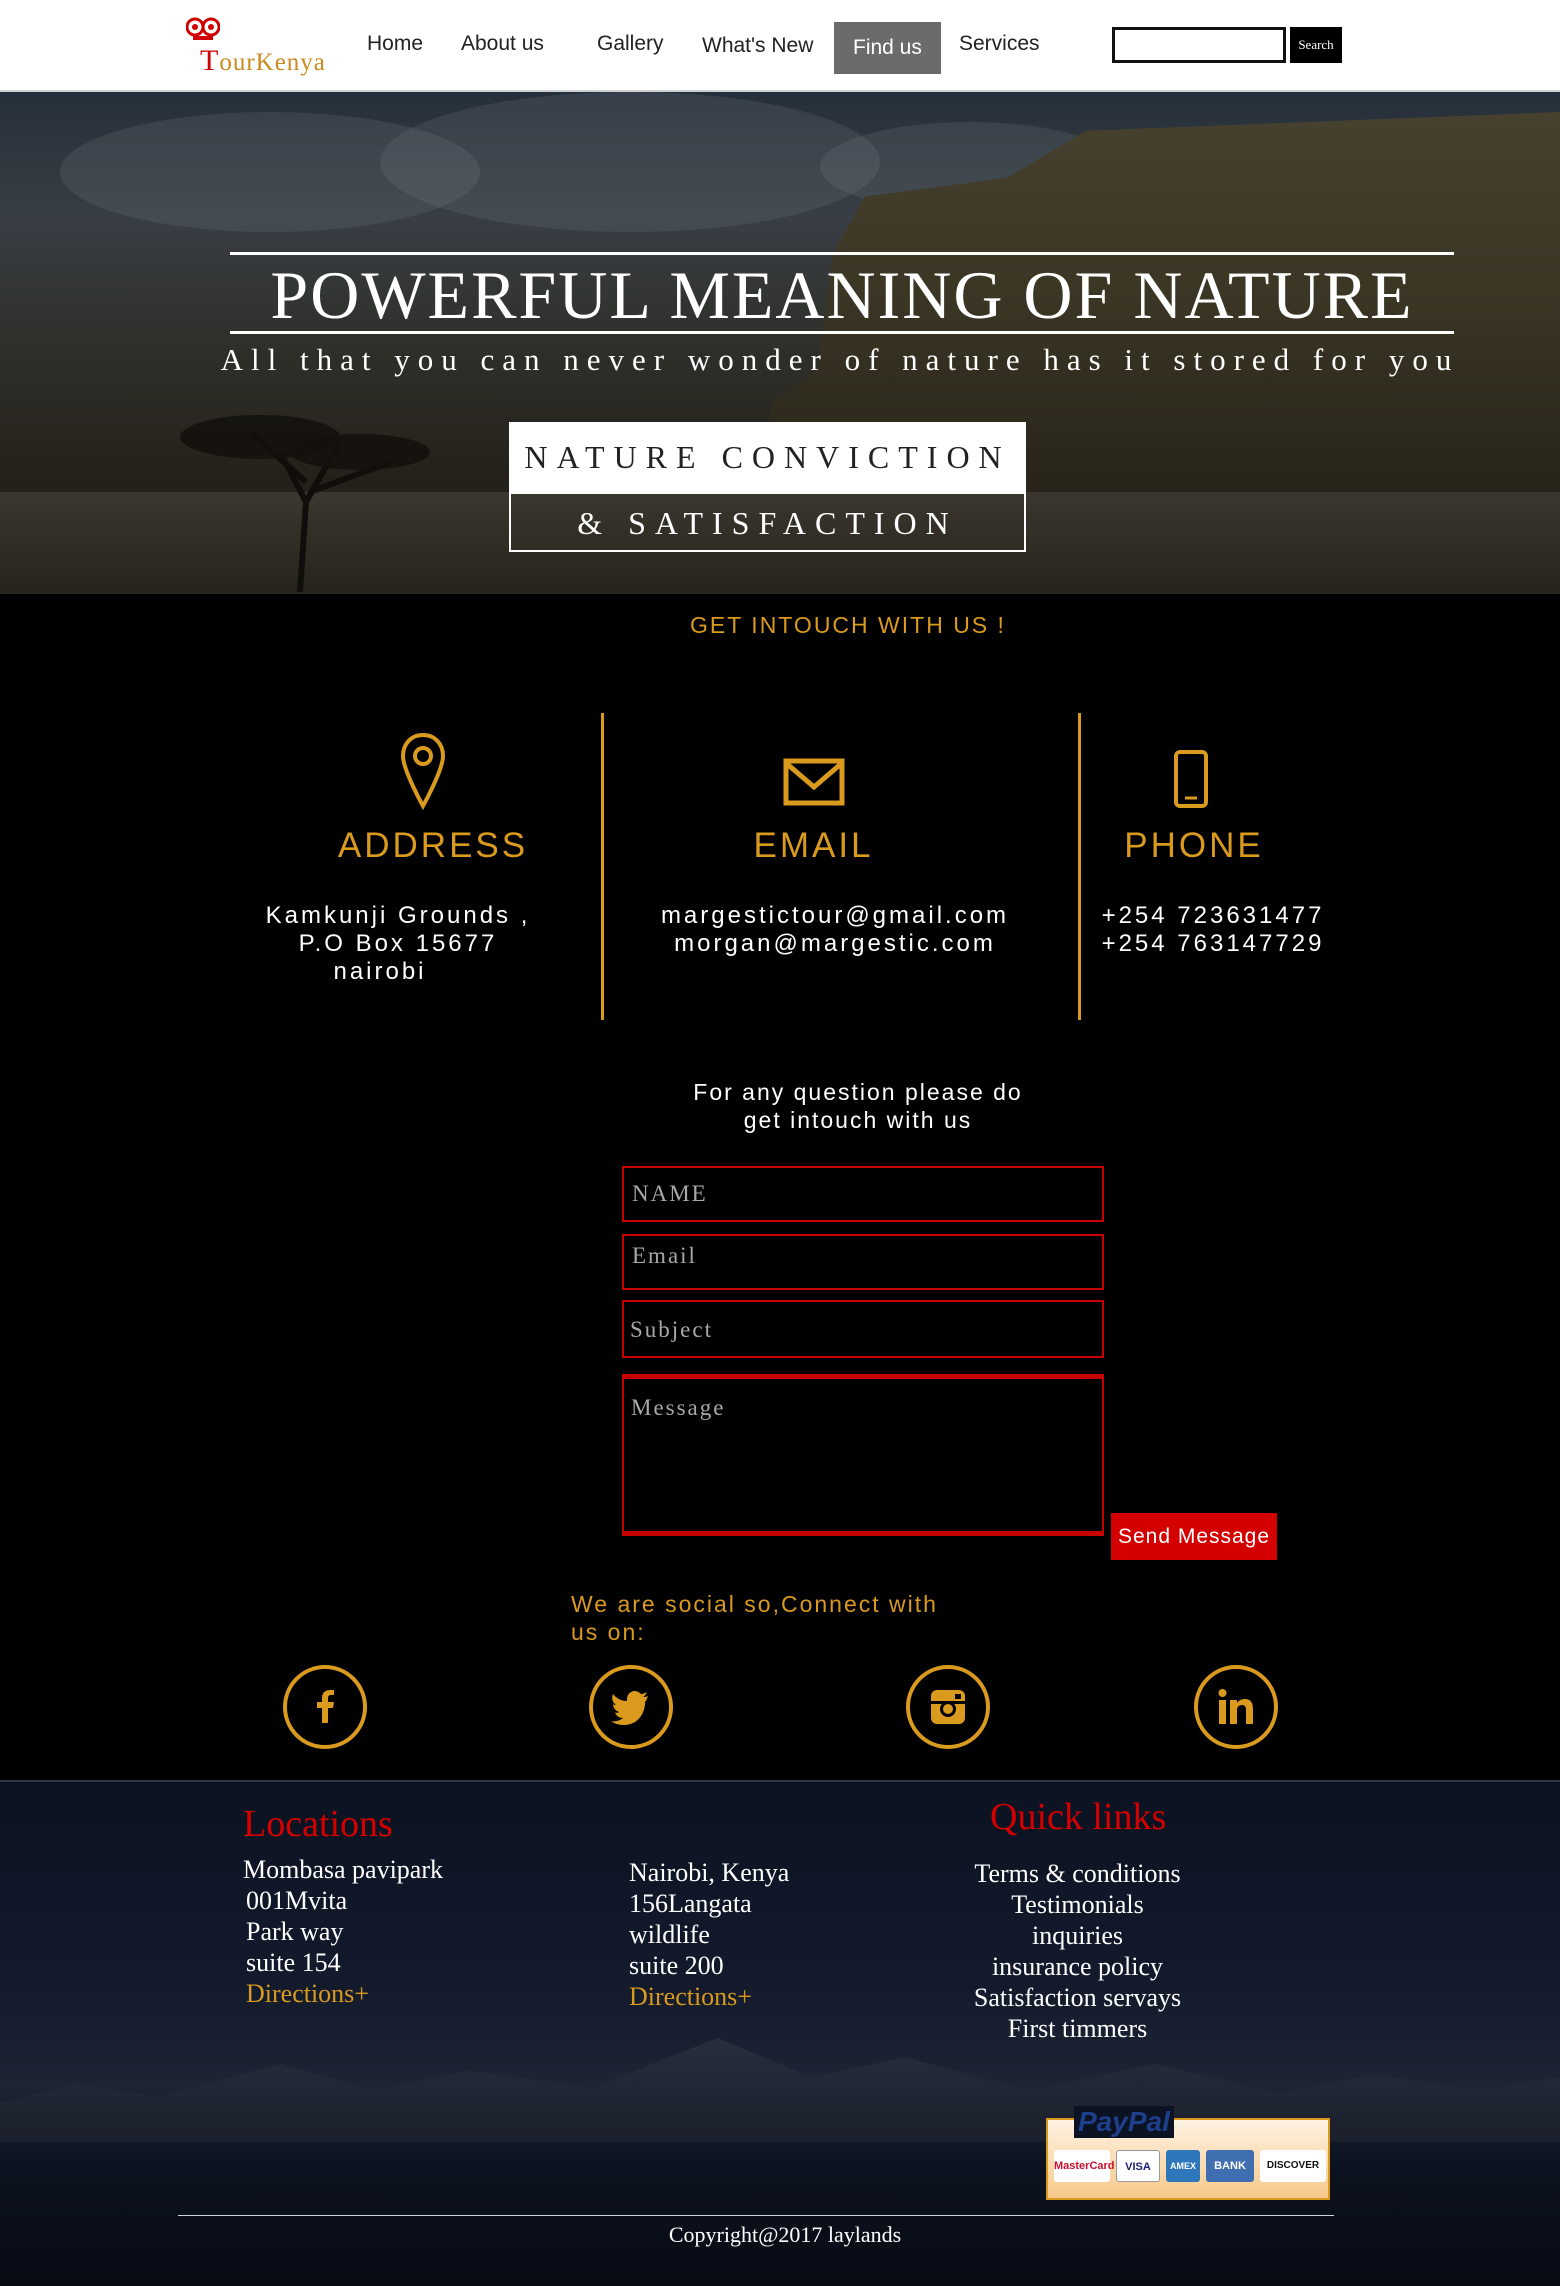 This screenshot has height=2286, width=1560. What do you see at coordinates (948, 1707) in the screenshot?
I see `instagram-icon` at bounding box center [948, 1707].